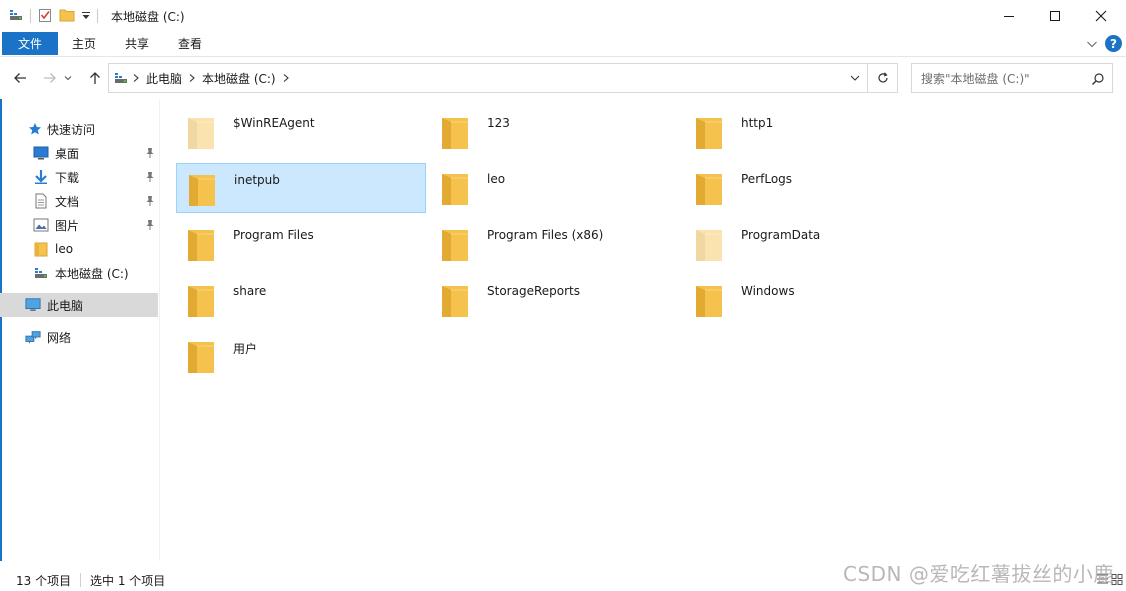 The height and width of the screenshot is (591, 1126). I want to click on file-name: Program Files, so click(273, 235).